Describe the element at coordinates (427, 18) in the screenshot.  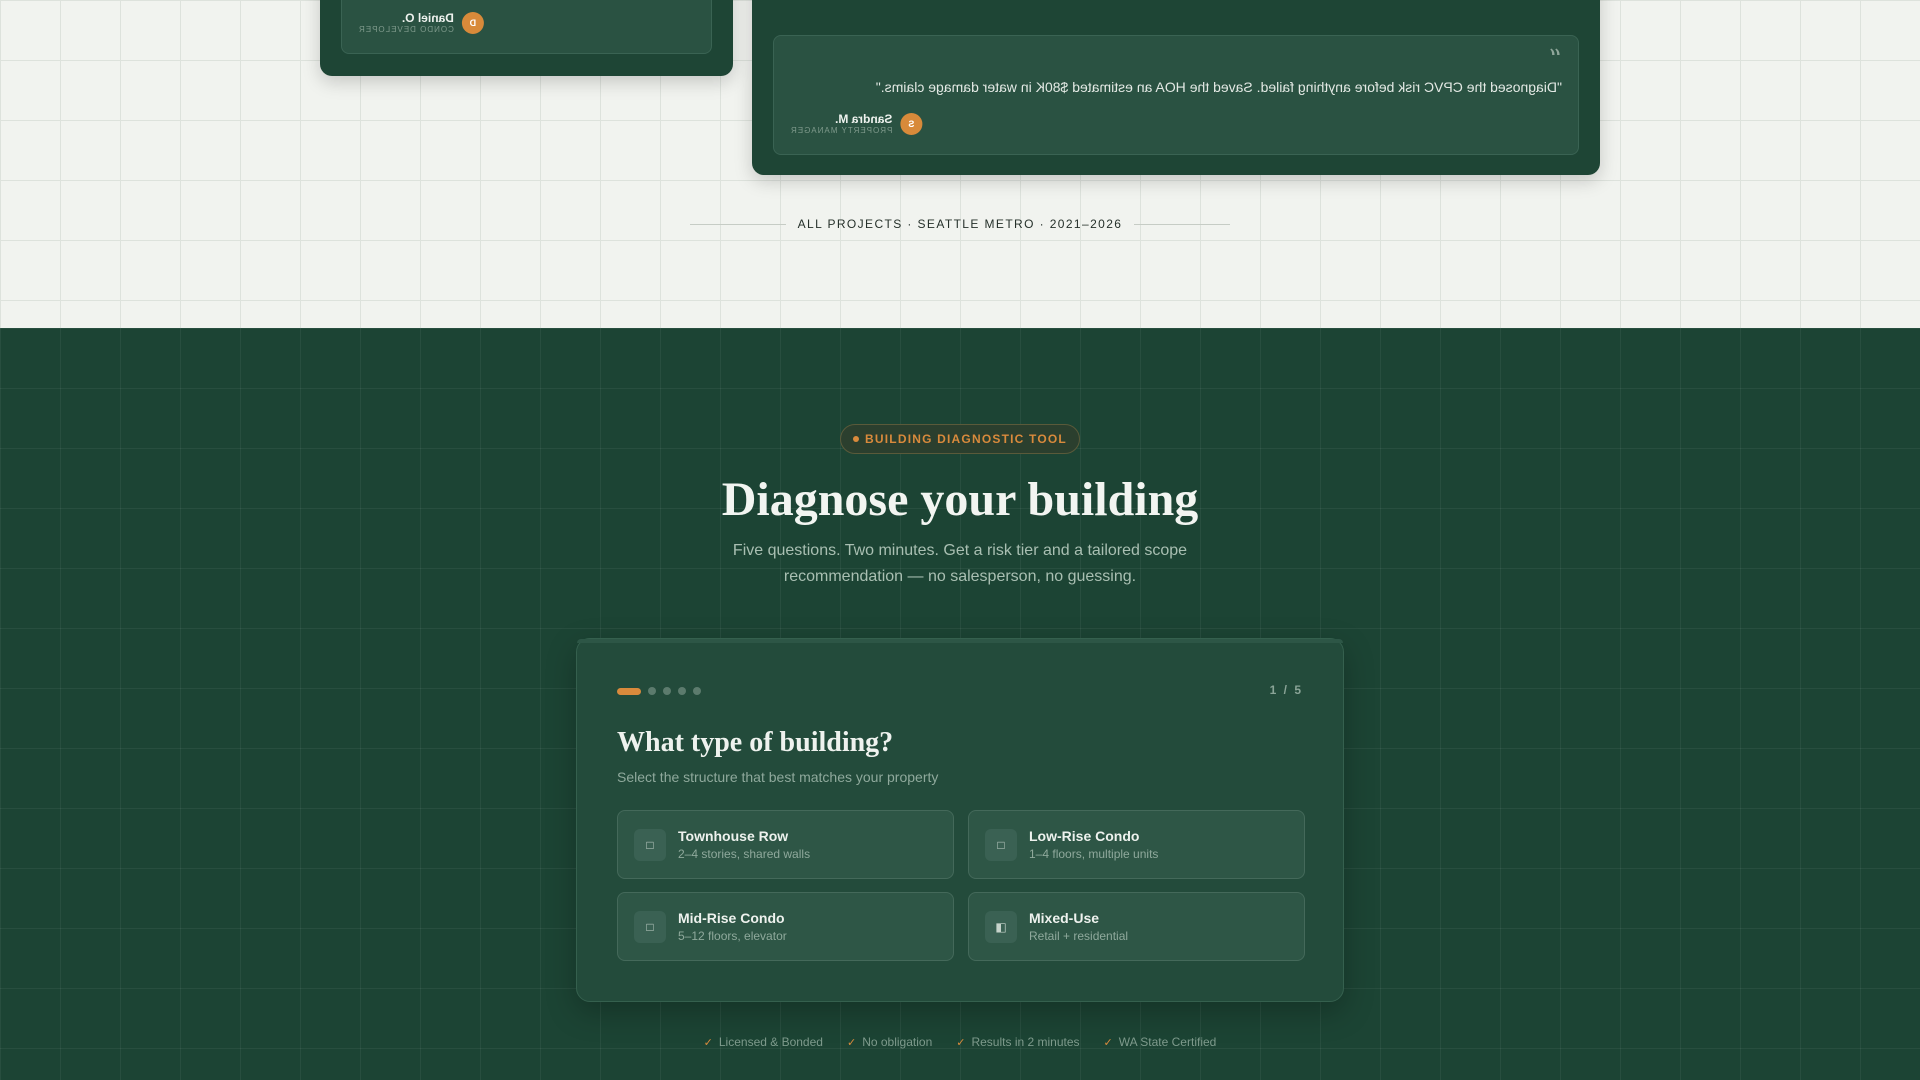
I see `author-name: Daniel O.` at that location.